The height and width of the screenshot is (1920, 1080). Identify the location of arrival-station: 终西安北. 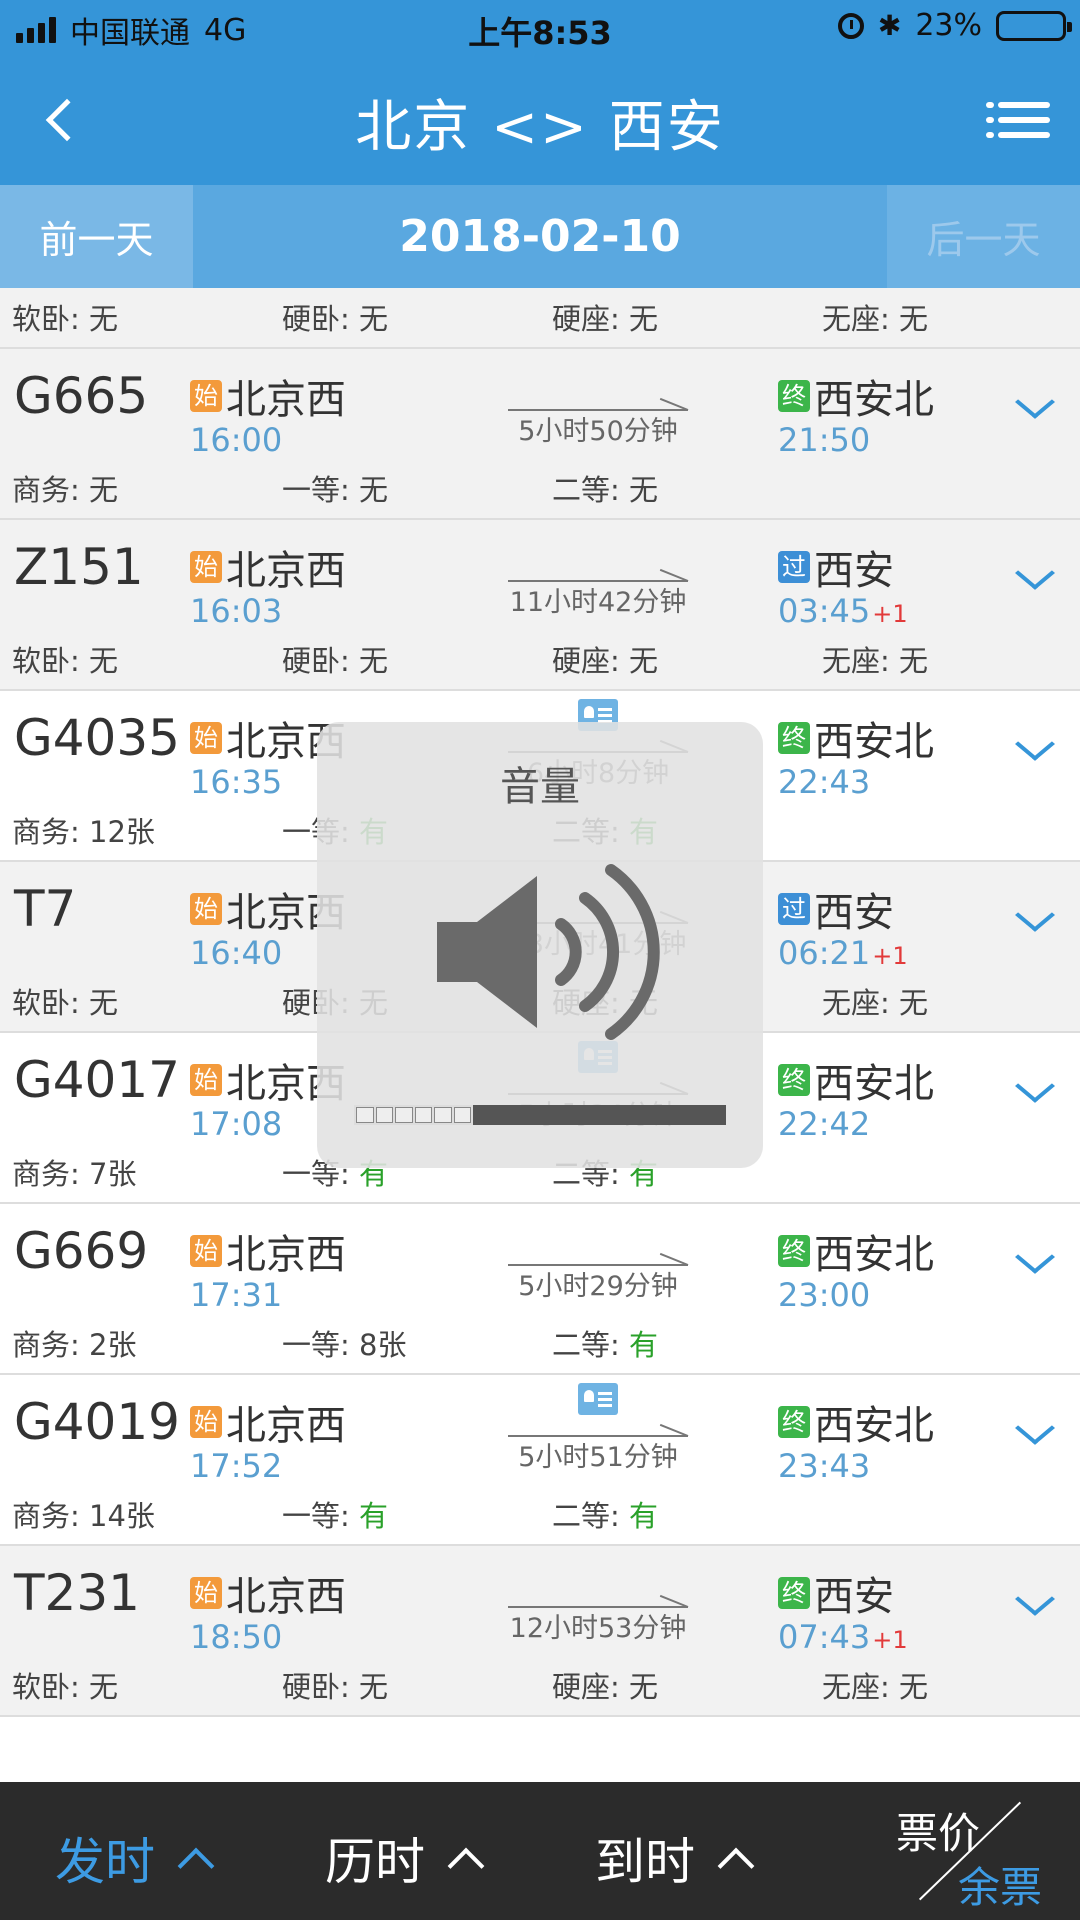
(856, 1251).